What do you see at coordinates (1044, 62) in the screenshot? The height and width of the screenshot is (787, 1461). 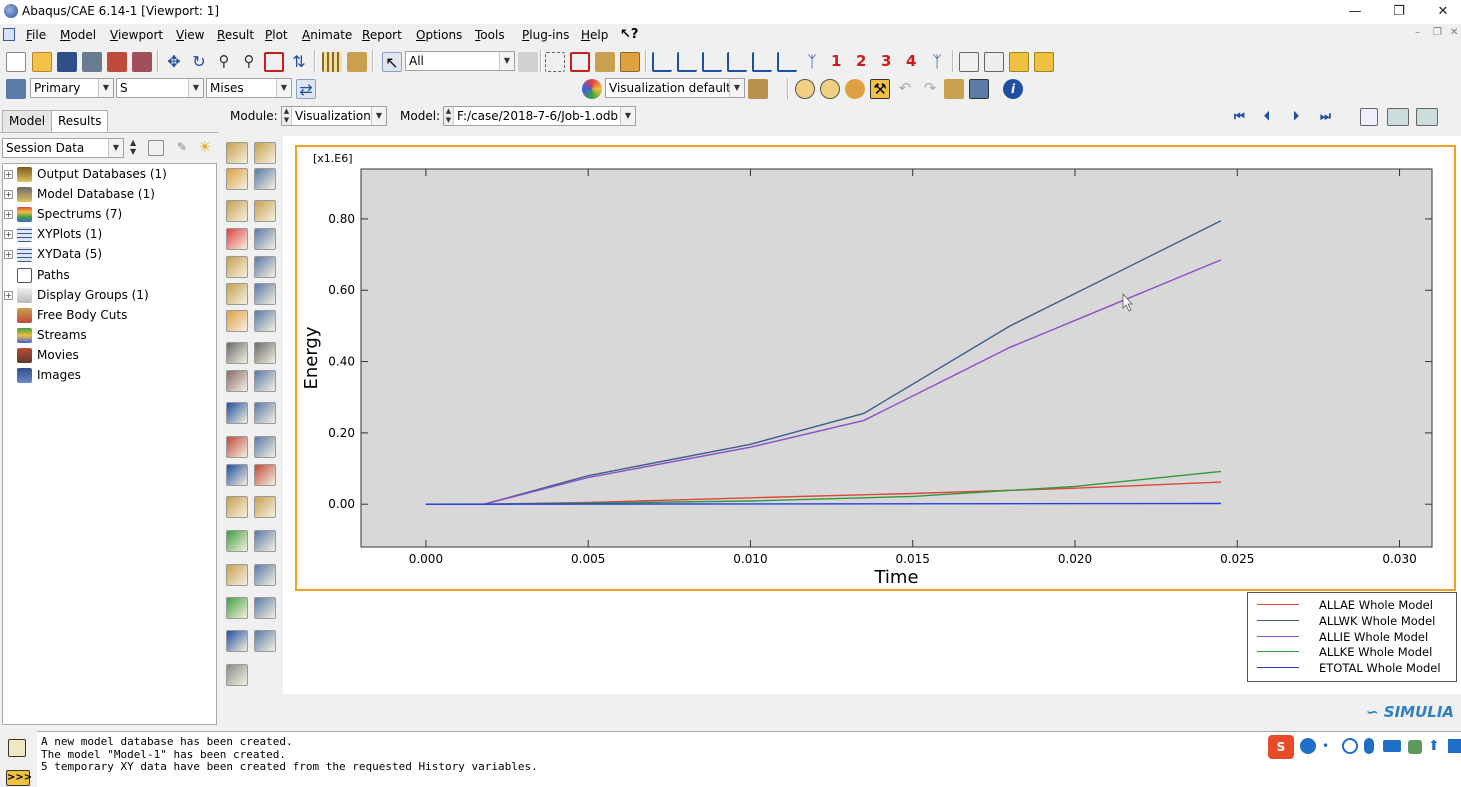 I see `shaded-icon` at bounding box center [1044, 62].